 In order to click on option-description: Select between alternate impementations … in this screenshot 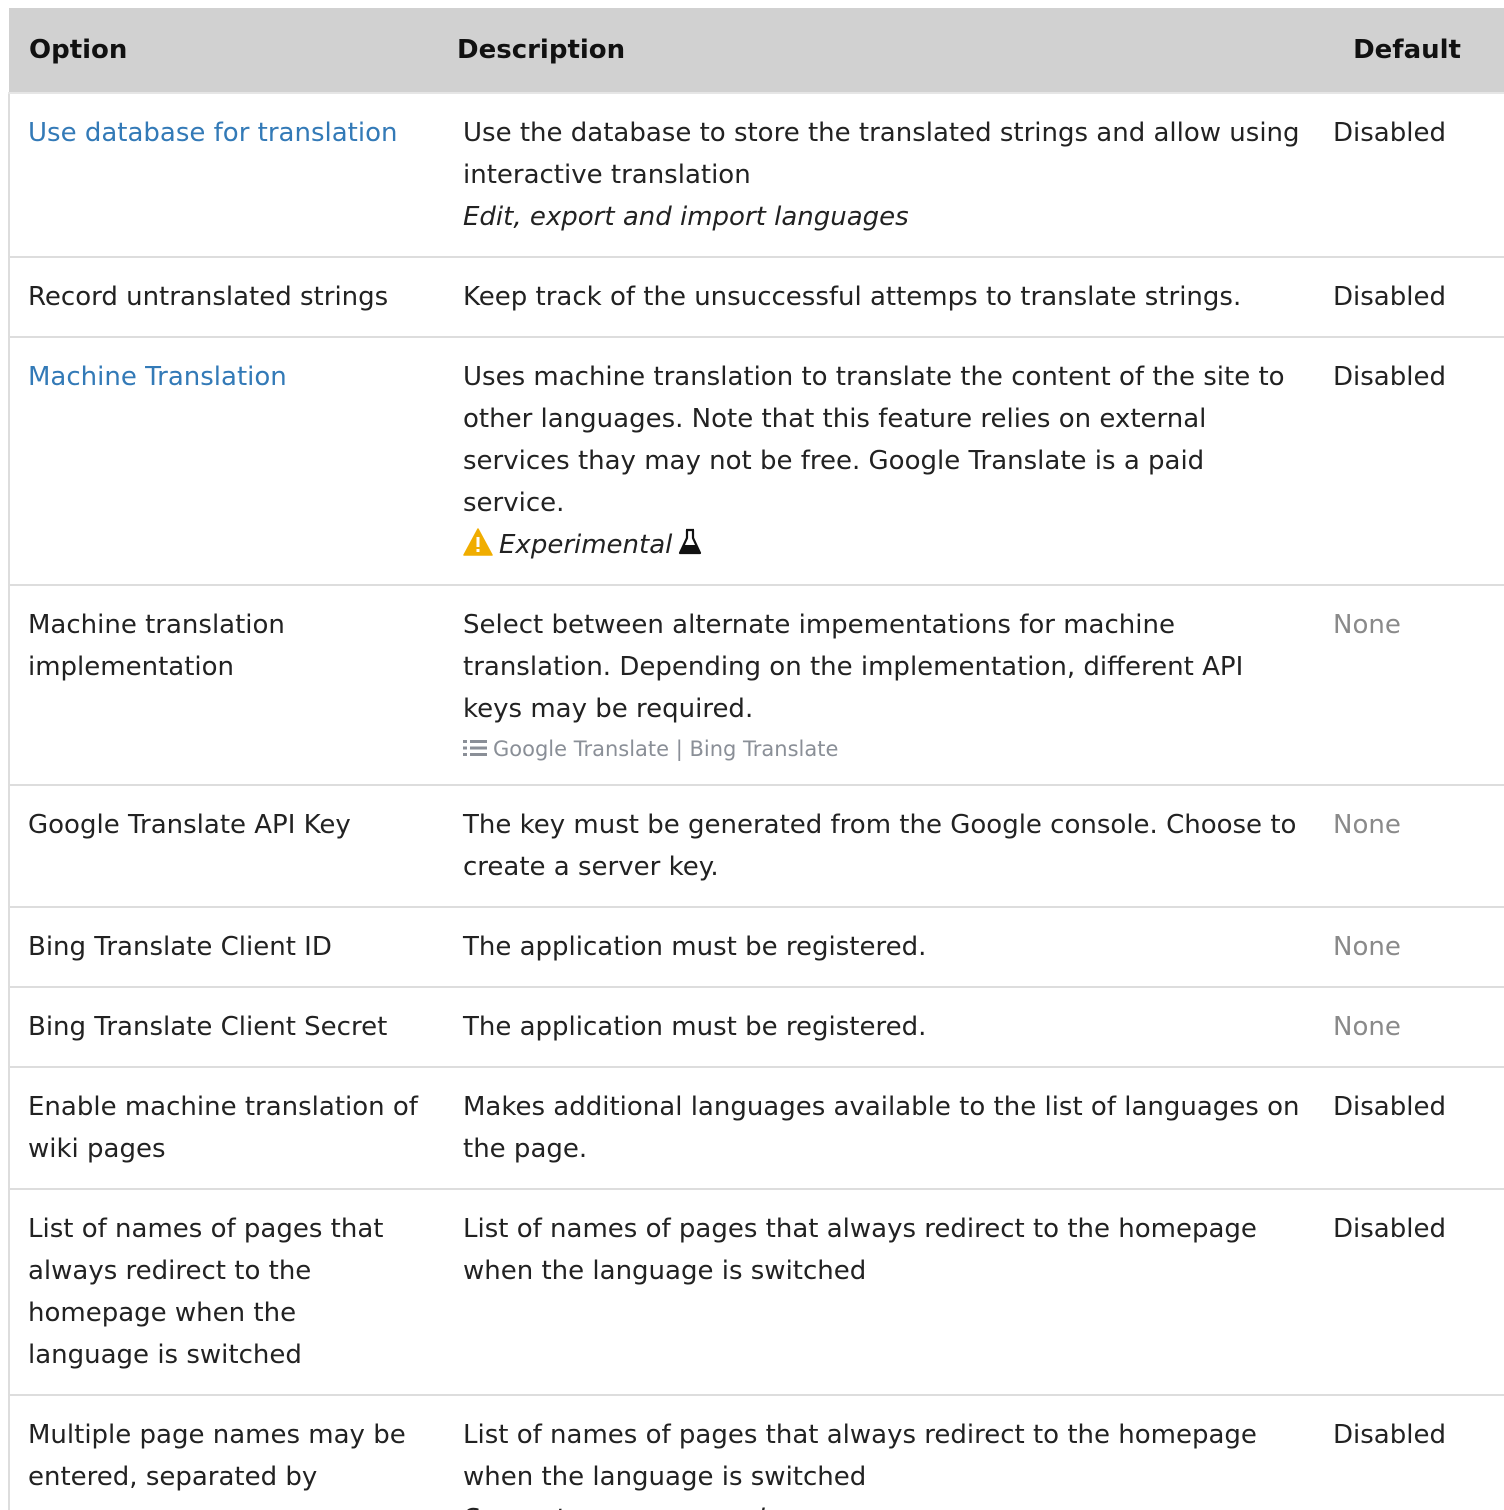, I will do `click(853, 667)`.